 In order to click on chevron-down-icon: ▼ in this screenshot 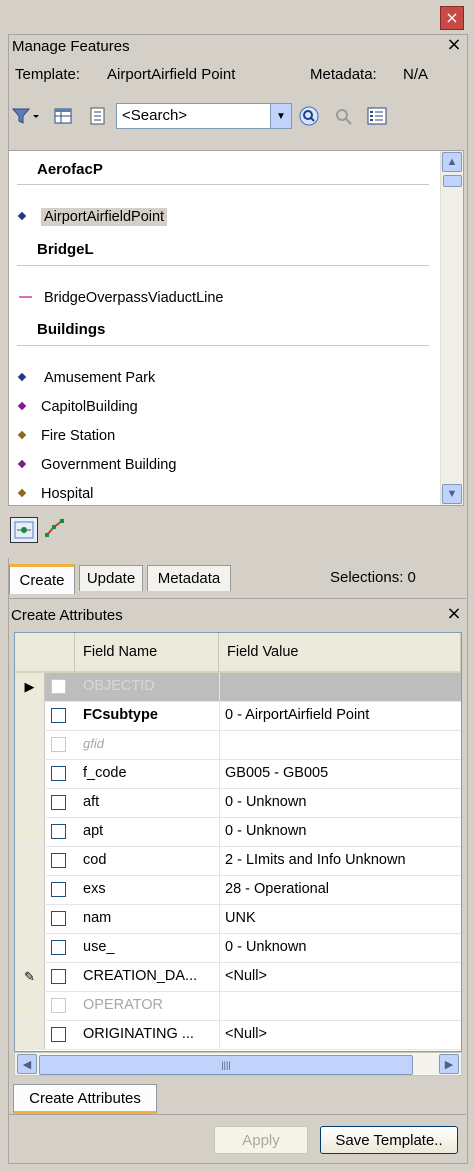, I will do `click(280, 116)`.